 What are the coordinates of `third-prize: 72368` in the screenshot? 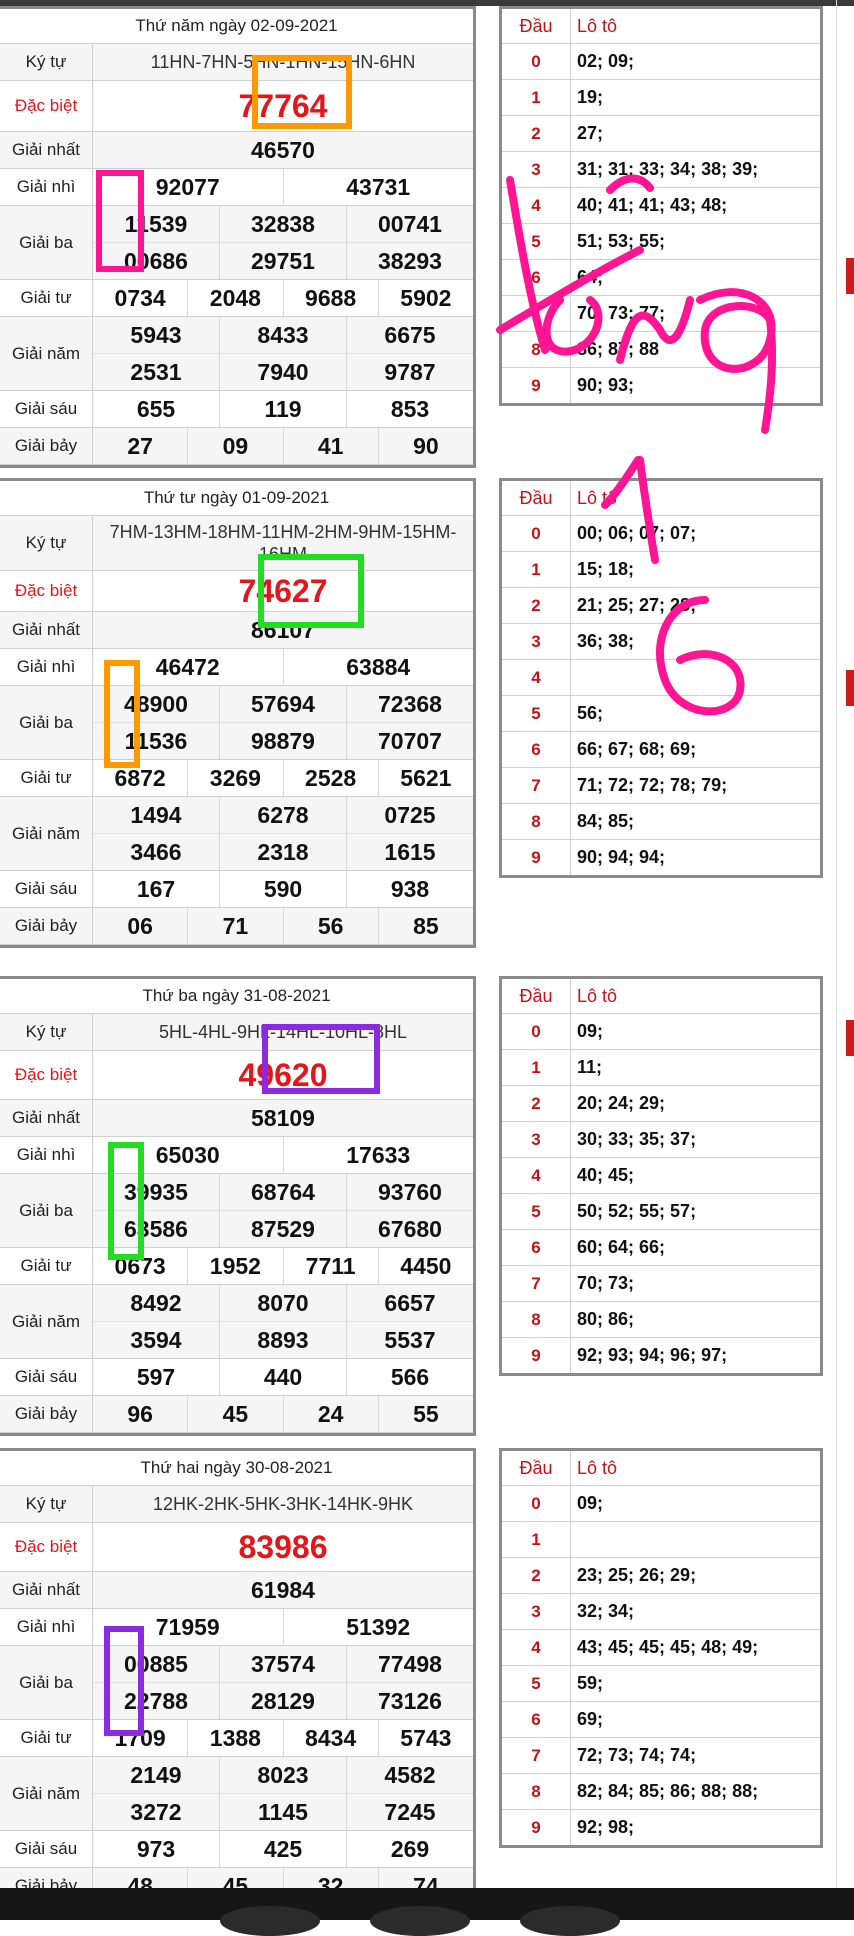 It's located at (410, 703).